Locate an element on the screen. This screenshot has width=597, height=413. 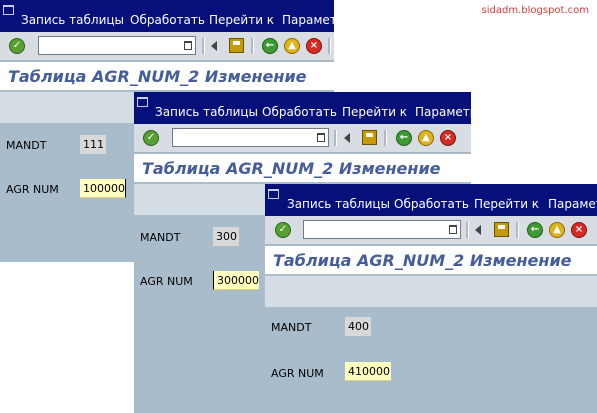
agr-num-field: 100000 is located at coordinates (103, 188).